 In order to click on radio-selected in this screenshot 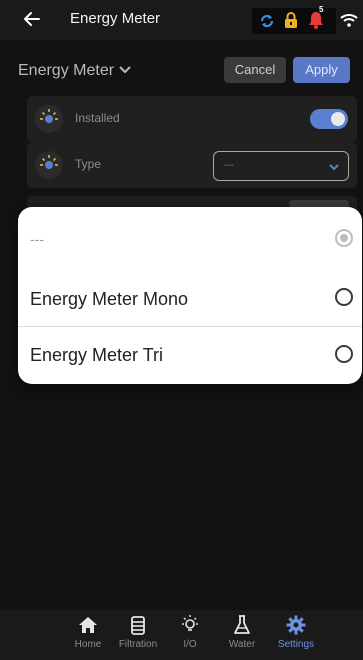, I will do `click(344, 238)`.